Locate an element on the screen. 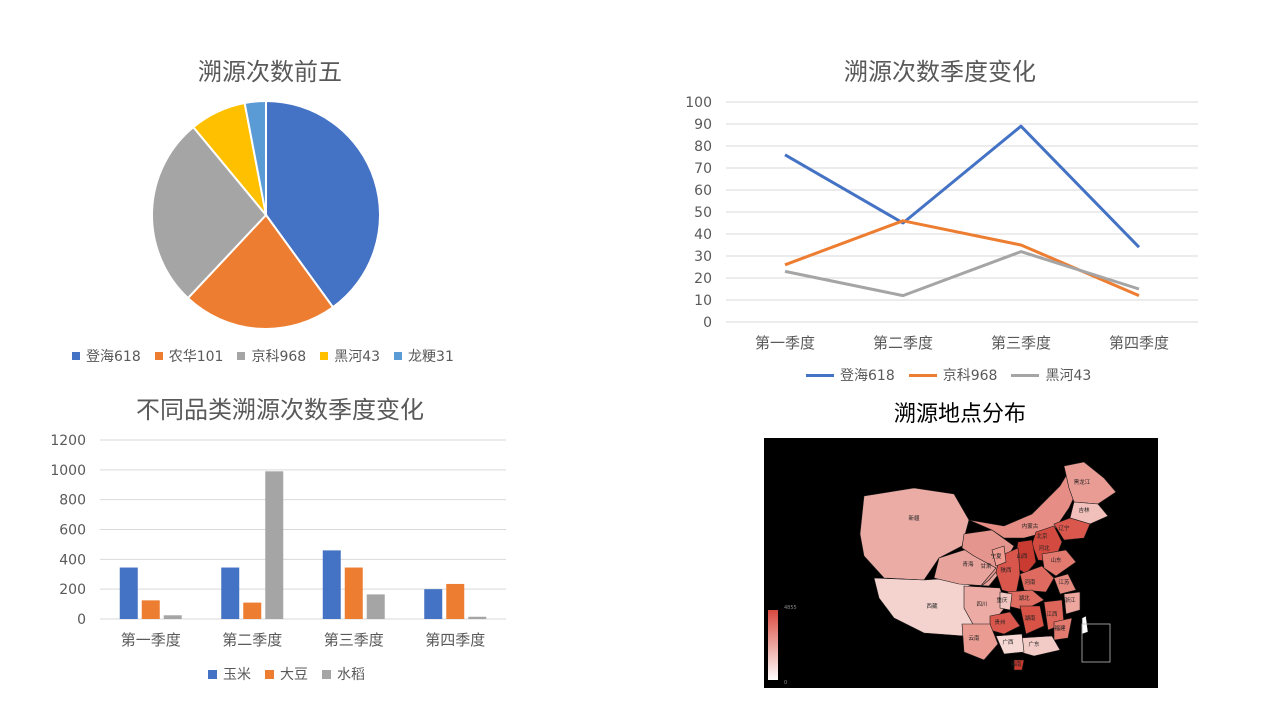 This screenshot has width=1280, height=720. bar-大豆-第四季度 is located at coordinates (455, 601).